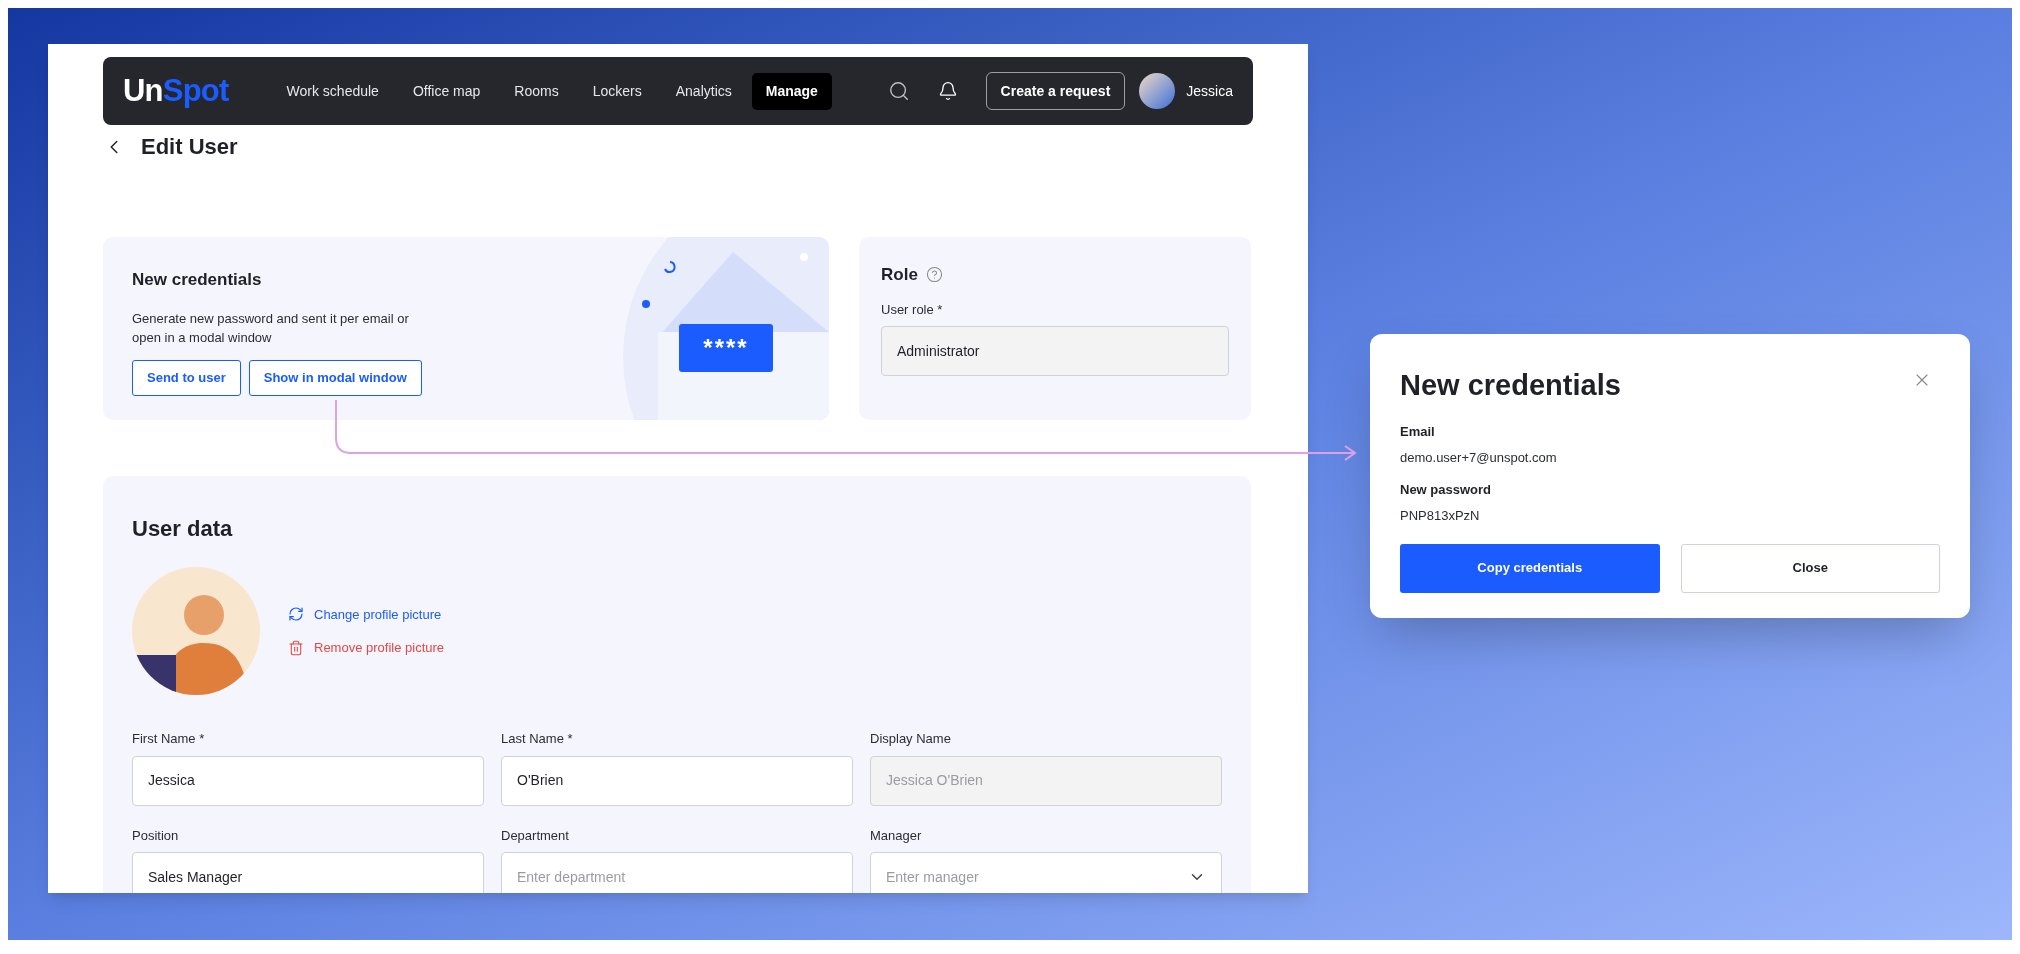 The image size is (2020, 954). What do you see at coordinates (197, 280) in the screenshot?
I see `card-title: New credentials` at bounding box center [197, 280].